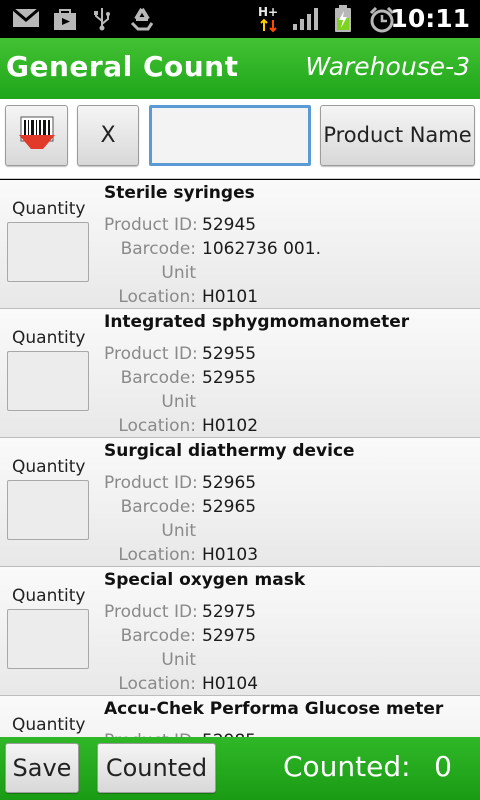 This screenshot has height=800, width=480. What do you see at coordinates (108, 135) in the screenshot?
I see `clear-button: X` at bounding box center [108, 135].